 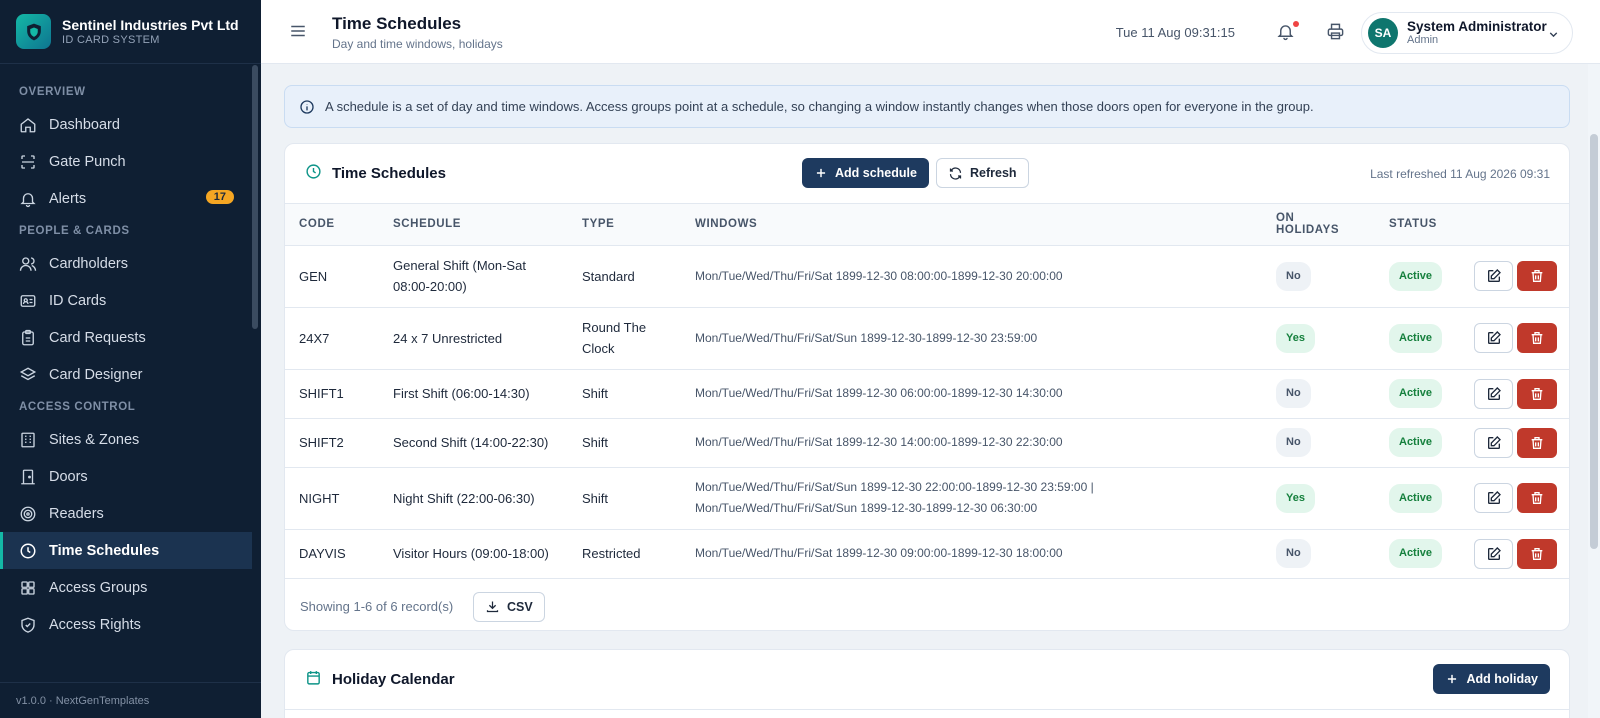 I want to click on clock-icon, so click(x=313, y=174).